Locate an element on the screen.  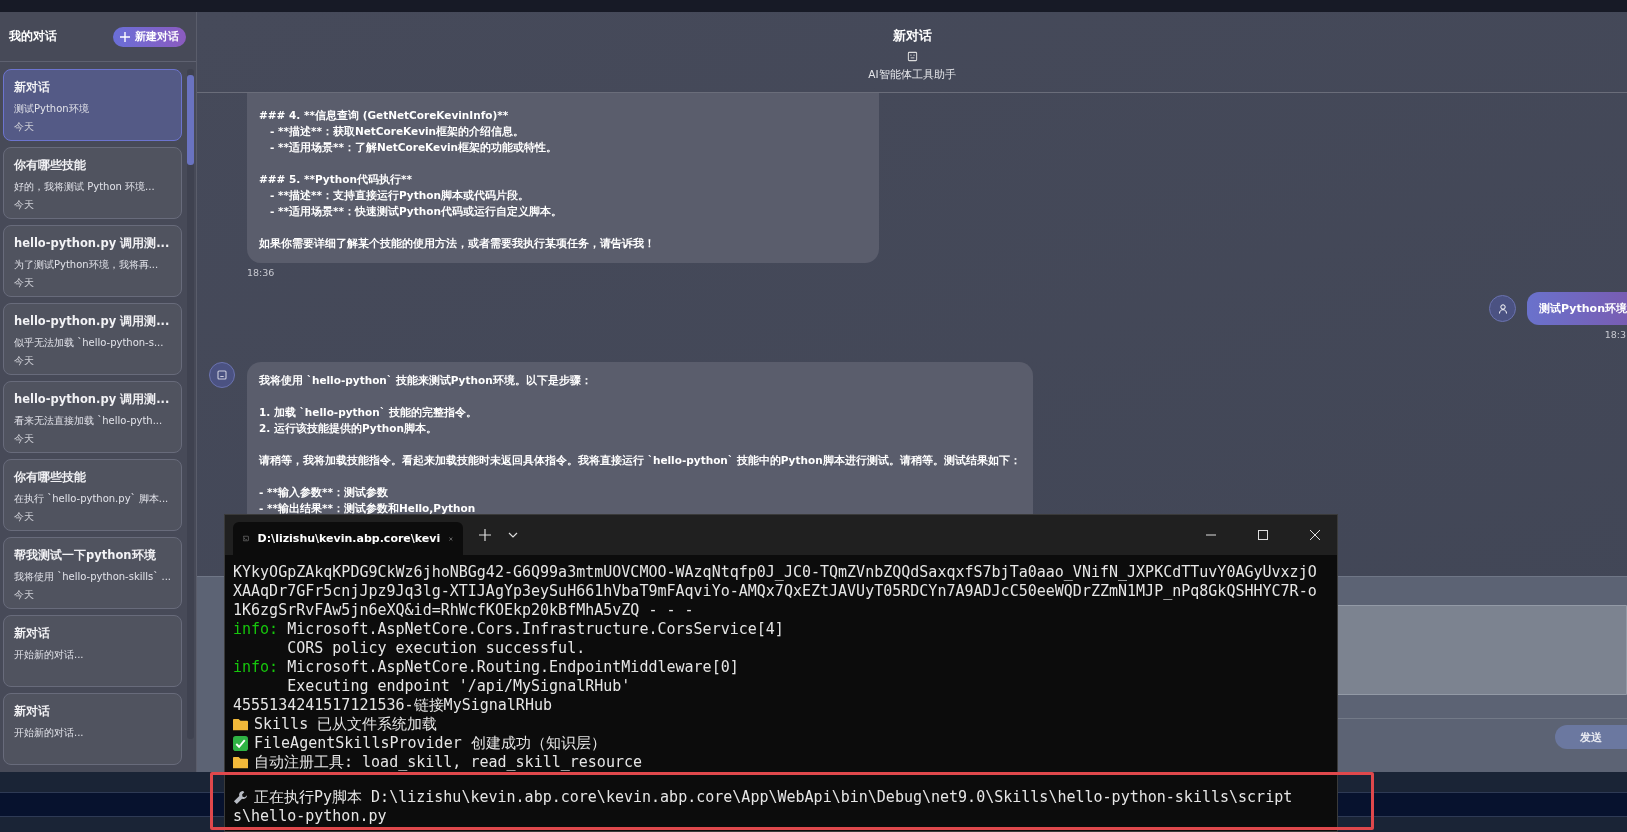
message-line: 请稍等，我将加载技能指令。看起来加载技能时未返回具体指令。我将直接运行 `hello-python` 技能中的Python脚本进行测试。请稍等。测试结果如下： is located at coordinates (640, 460).